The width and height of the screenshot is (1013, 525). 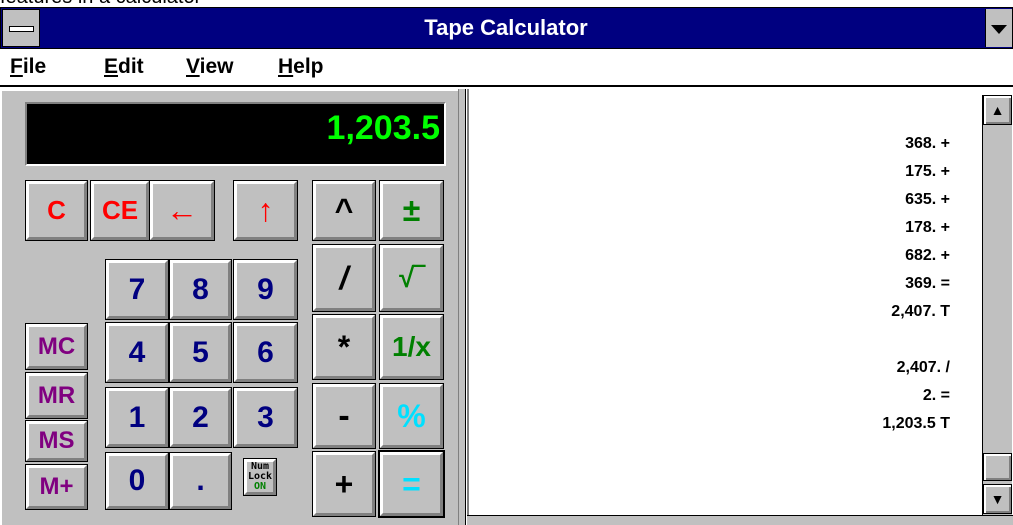 What do you see at coordinates (200, 289) in the screenshot?
I see `digit-8-button: 8` at bounding box center [200, 289].